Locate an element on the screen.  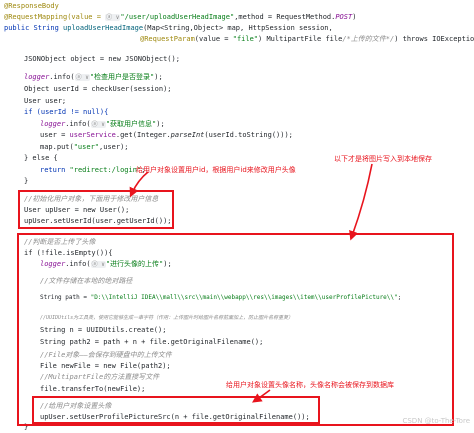
keyword-token: public String is located at coordinates (34, 28).